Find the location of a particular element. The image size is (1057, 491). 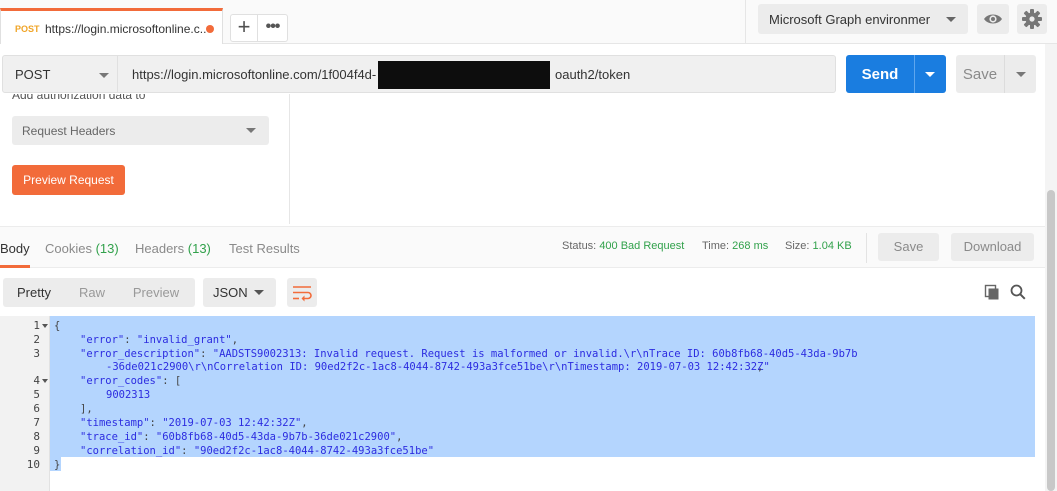

send-label: Send is located at coordinates (880, 74).